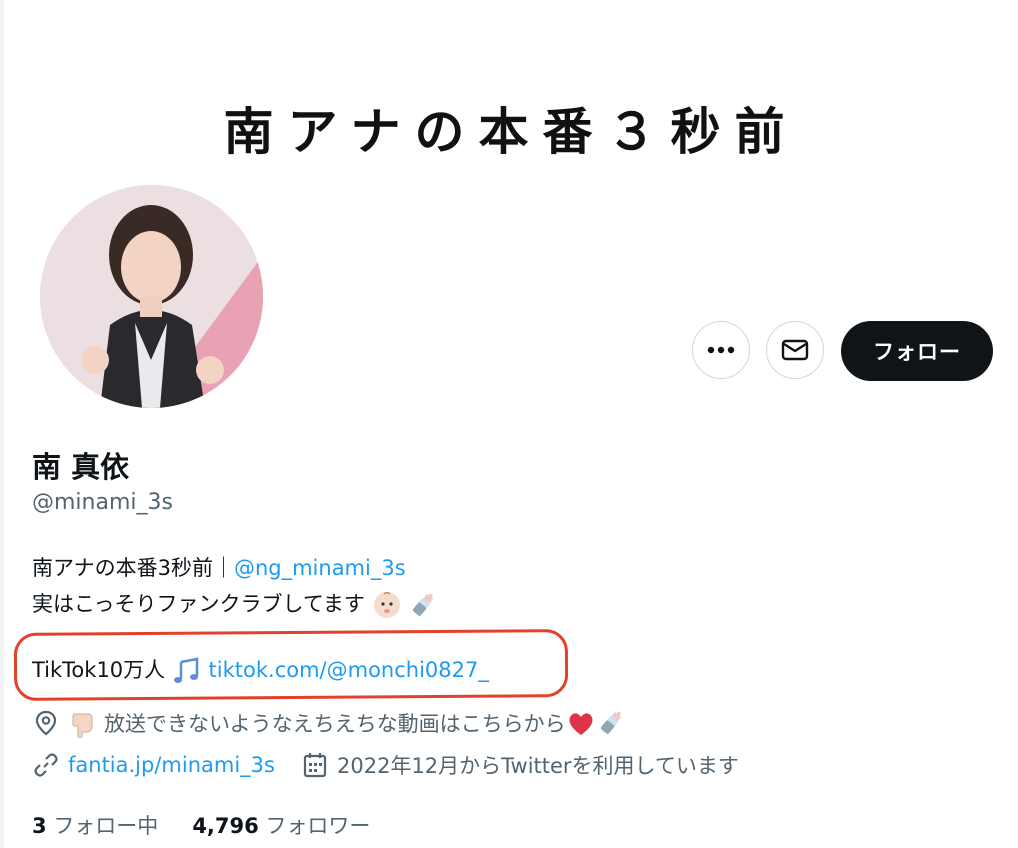 This screenshot has width=1018, height=848. I want to click on followers-link: 4,796 フォロワー, so click(281, 826).